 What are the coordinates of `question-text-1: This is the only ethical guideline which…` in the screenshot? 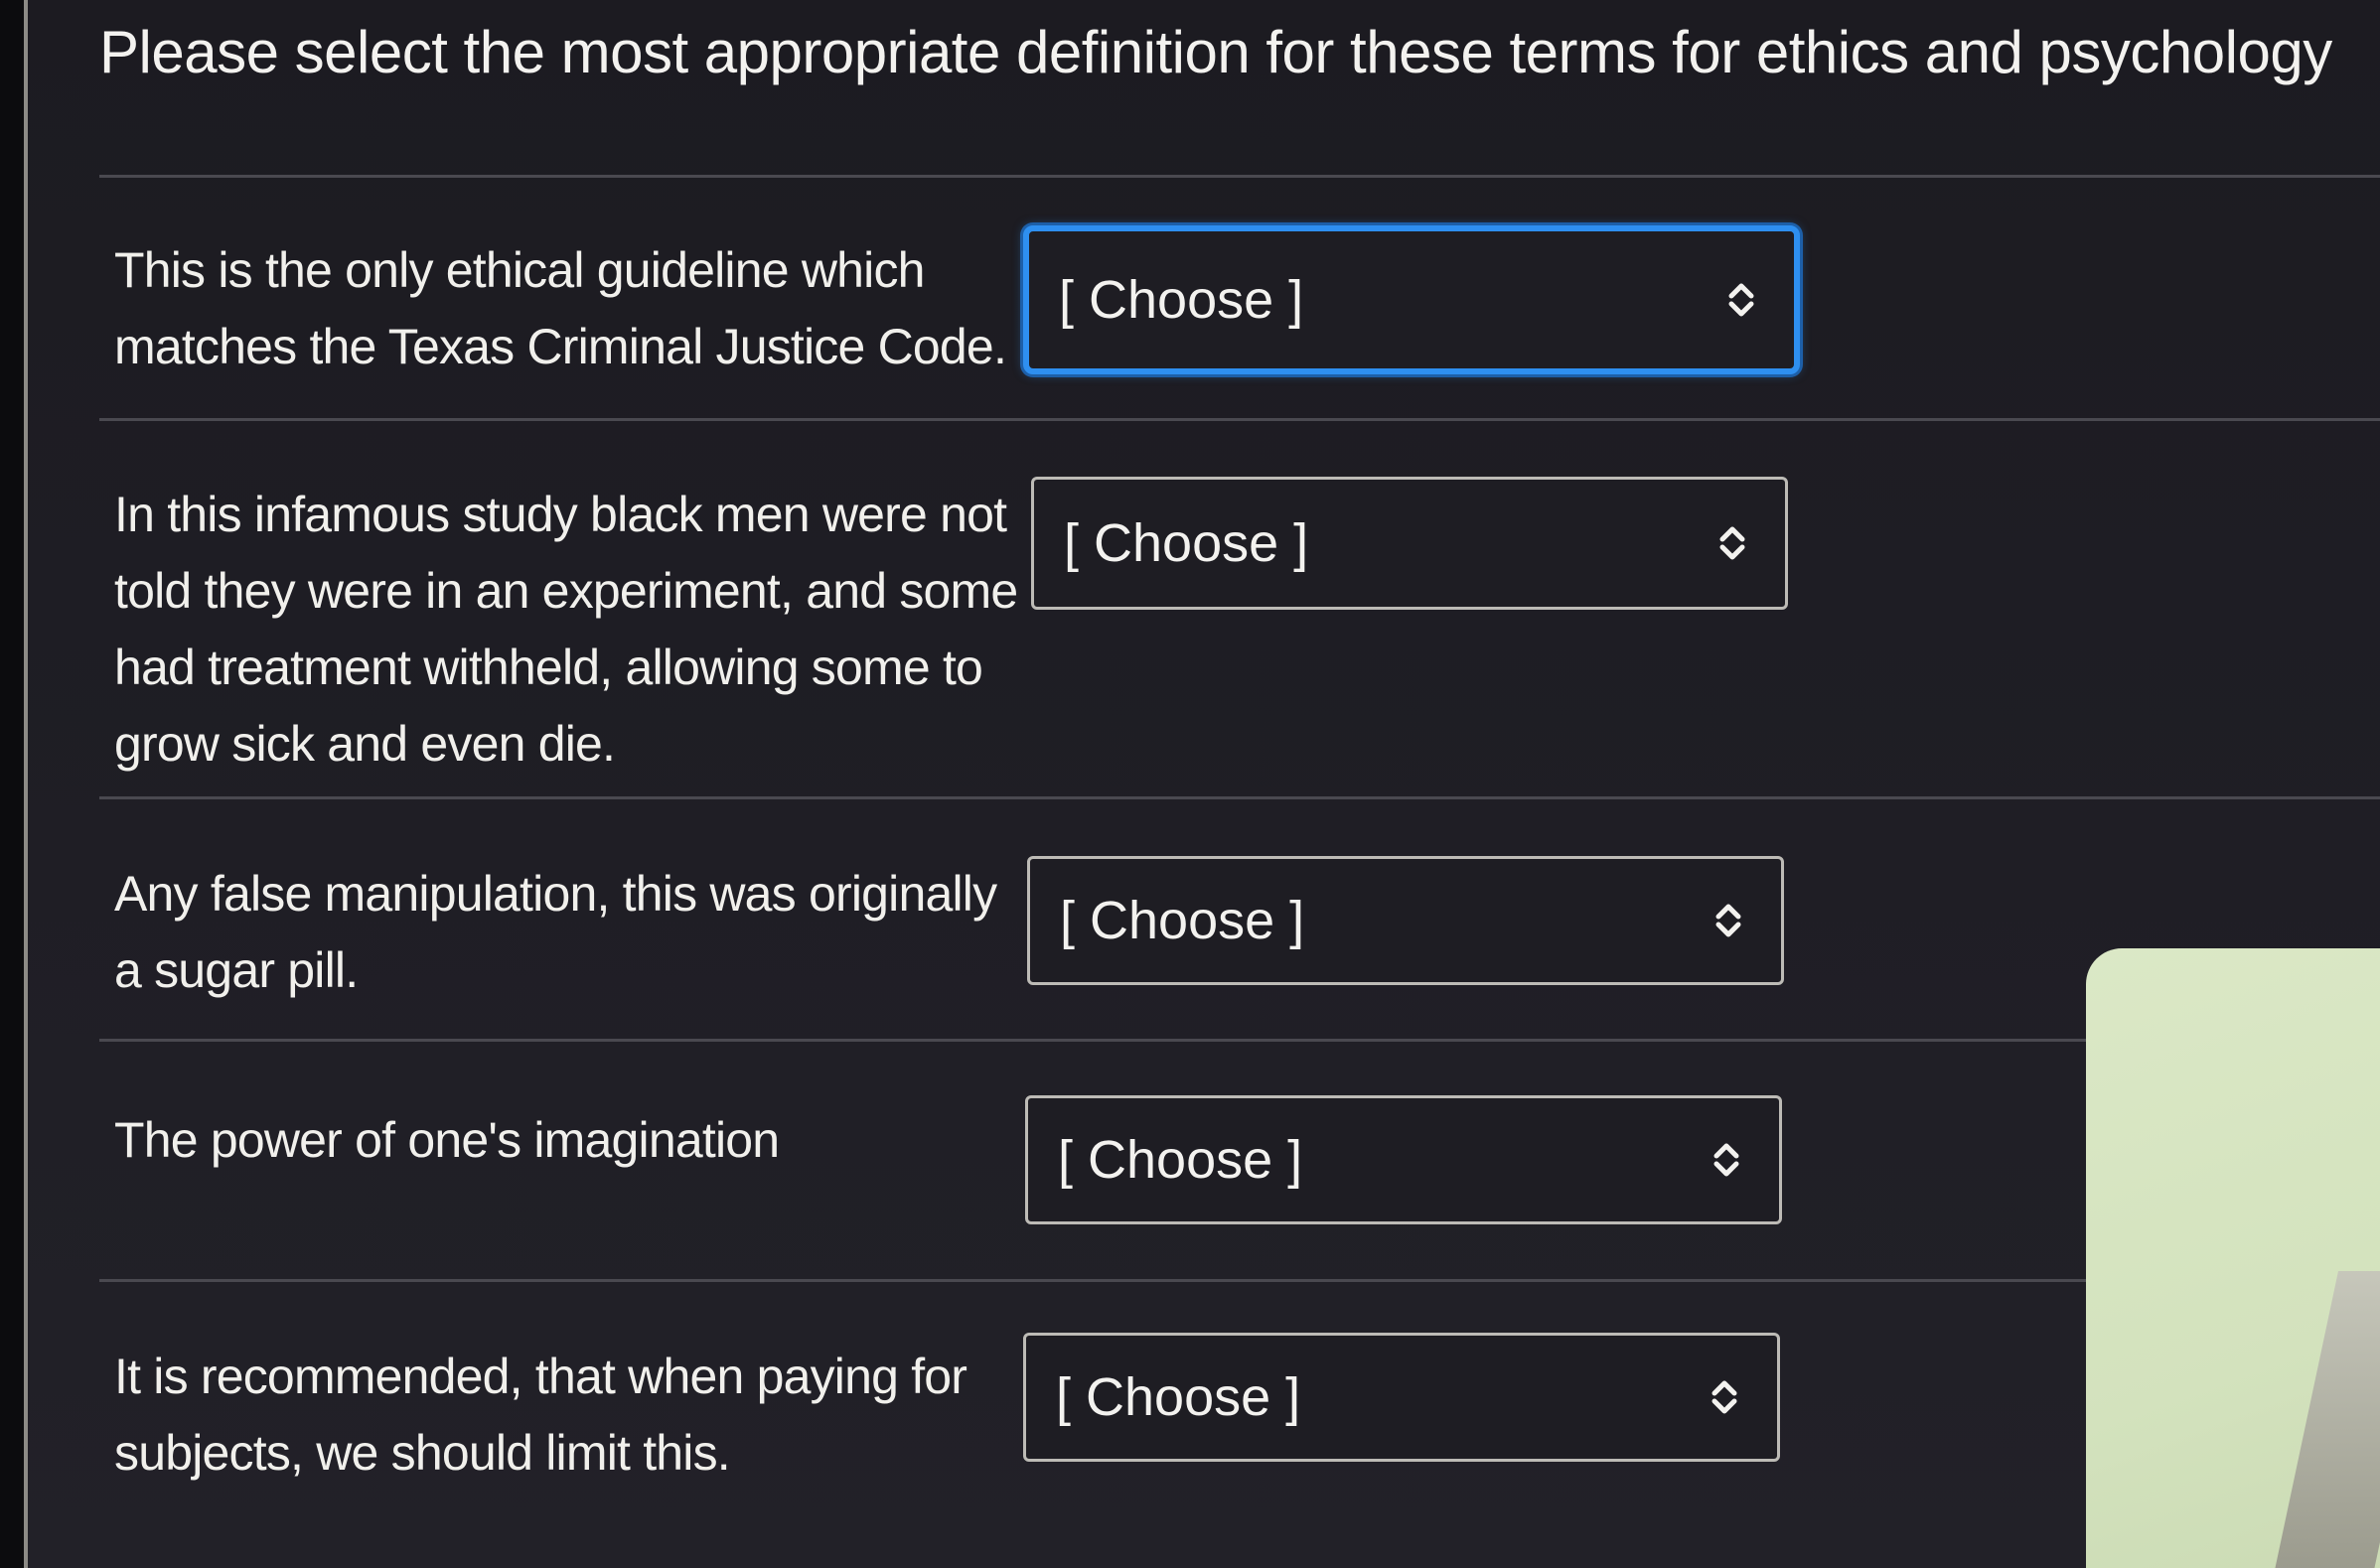 It's located at (560, 308).